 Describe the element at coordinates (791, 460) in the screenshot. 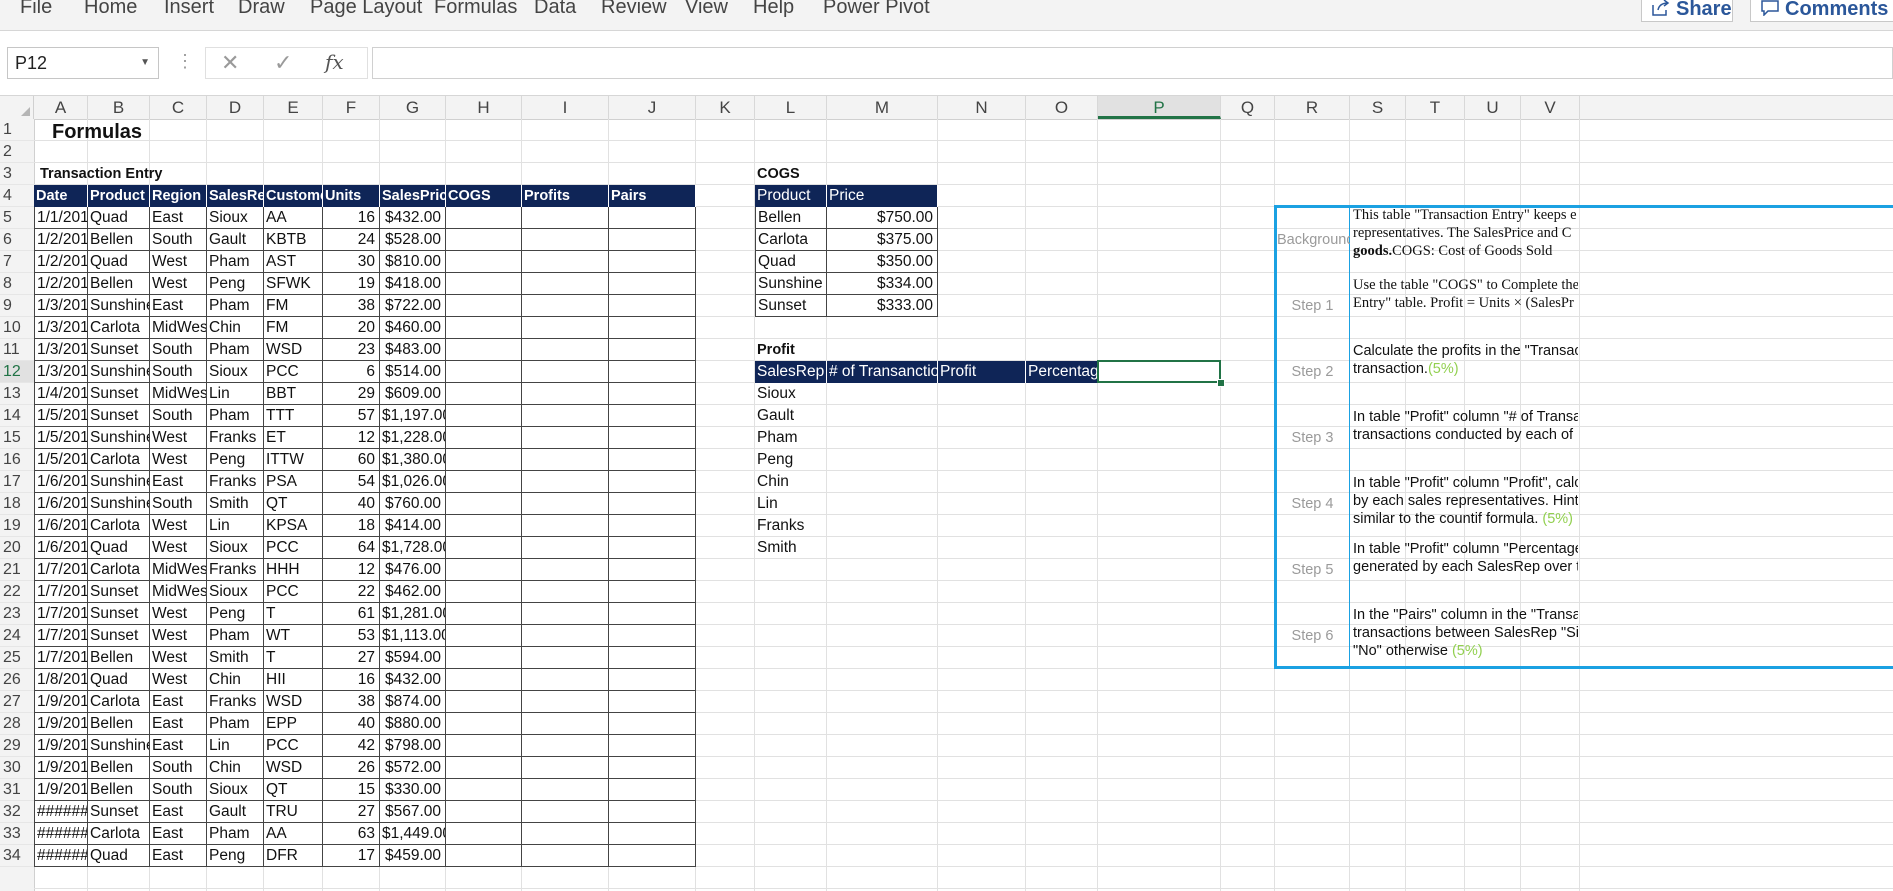

I see `profit-salesrep: Peng` at that location.